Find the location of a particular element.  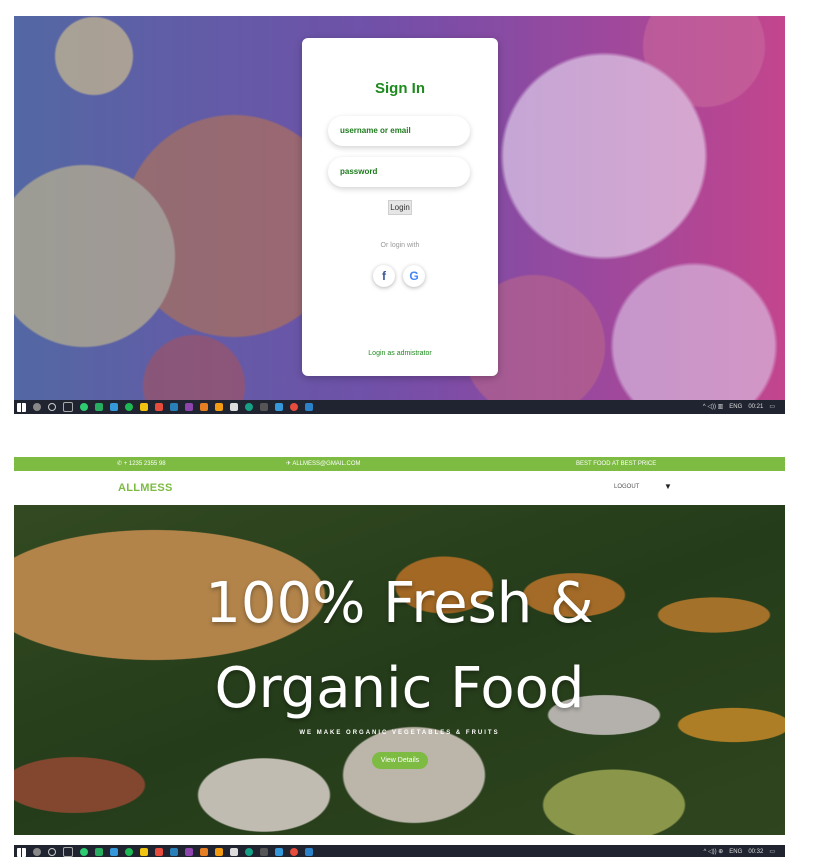

system-tray: ^ ◁)) ⊕ ENG 00:32 ▭ is located at coordinates (740, 851).